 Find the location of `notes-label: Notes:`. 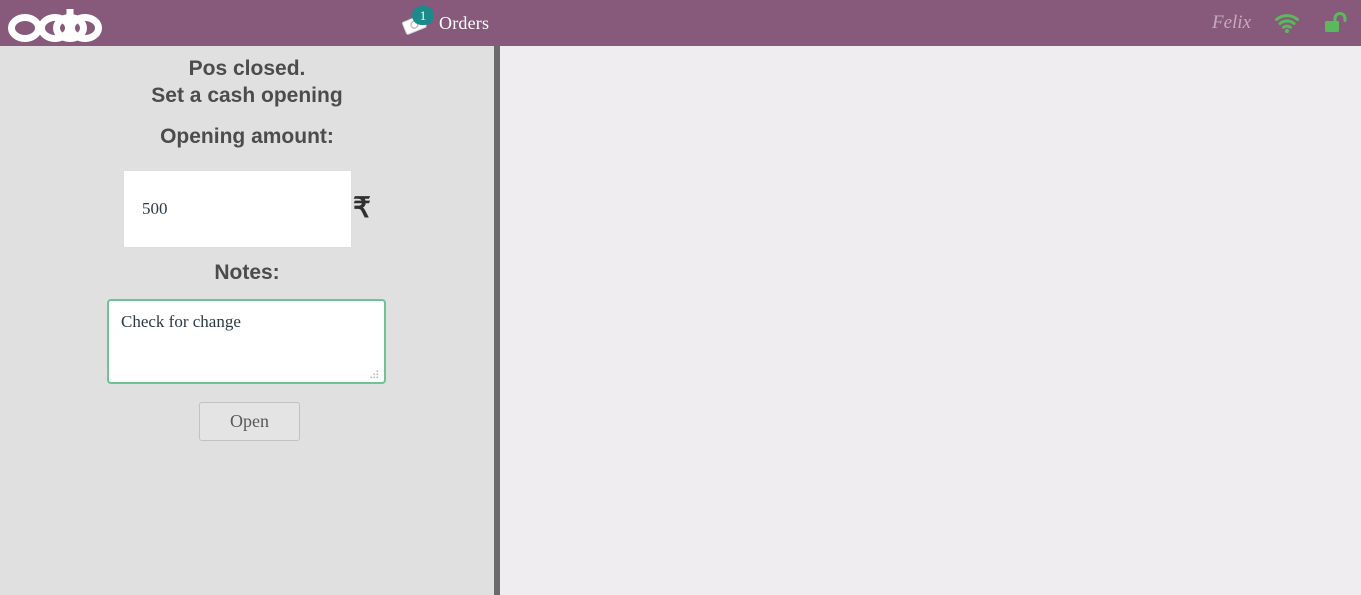

notes-label: Notes: is located at coordinates (247, 272).